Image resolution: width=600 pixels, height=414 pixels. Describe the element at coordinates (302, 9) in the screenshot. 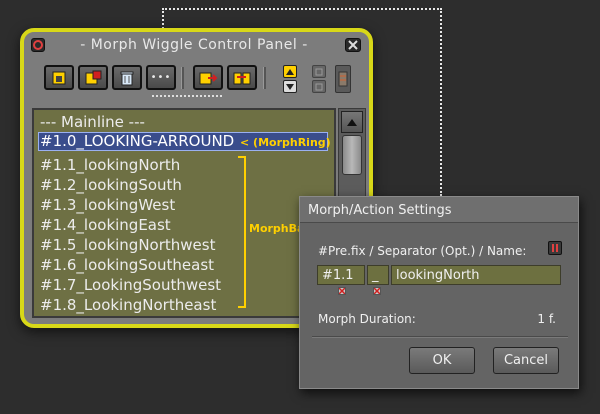

I see `connector-line-top` at that location.